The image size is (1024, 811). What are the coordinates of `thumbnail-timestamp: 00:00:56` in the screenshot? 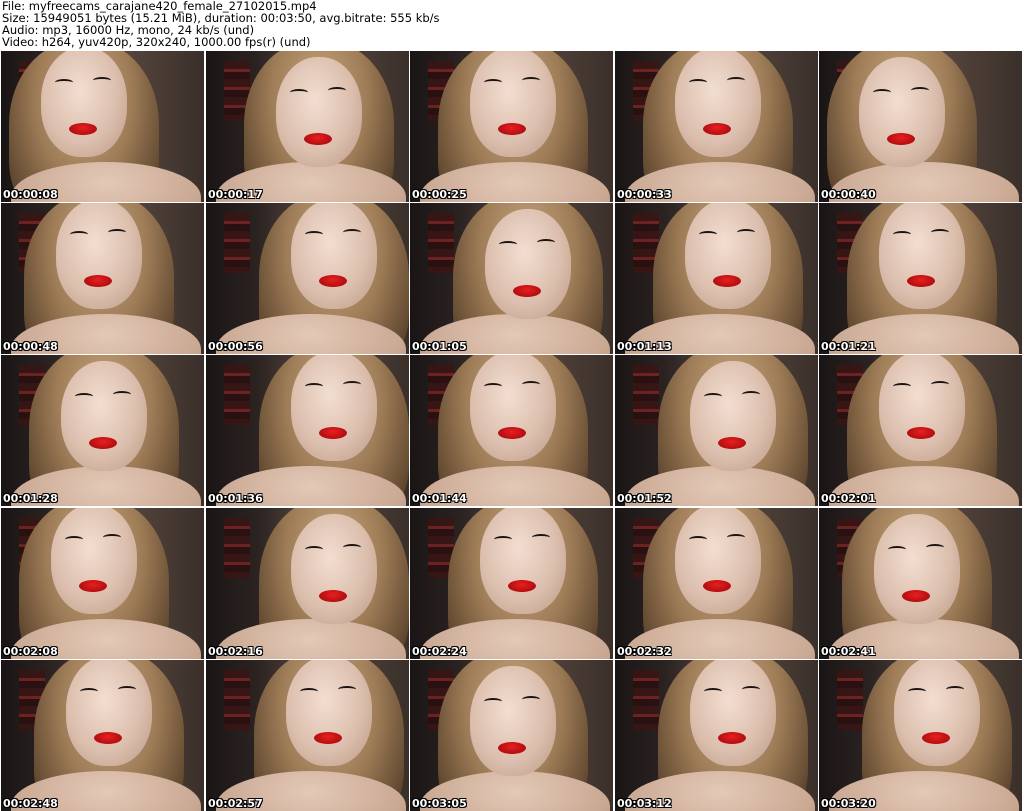 It's located at (235, 346).